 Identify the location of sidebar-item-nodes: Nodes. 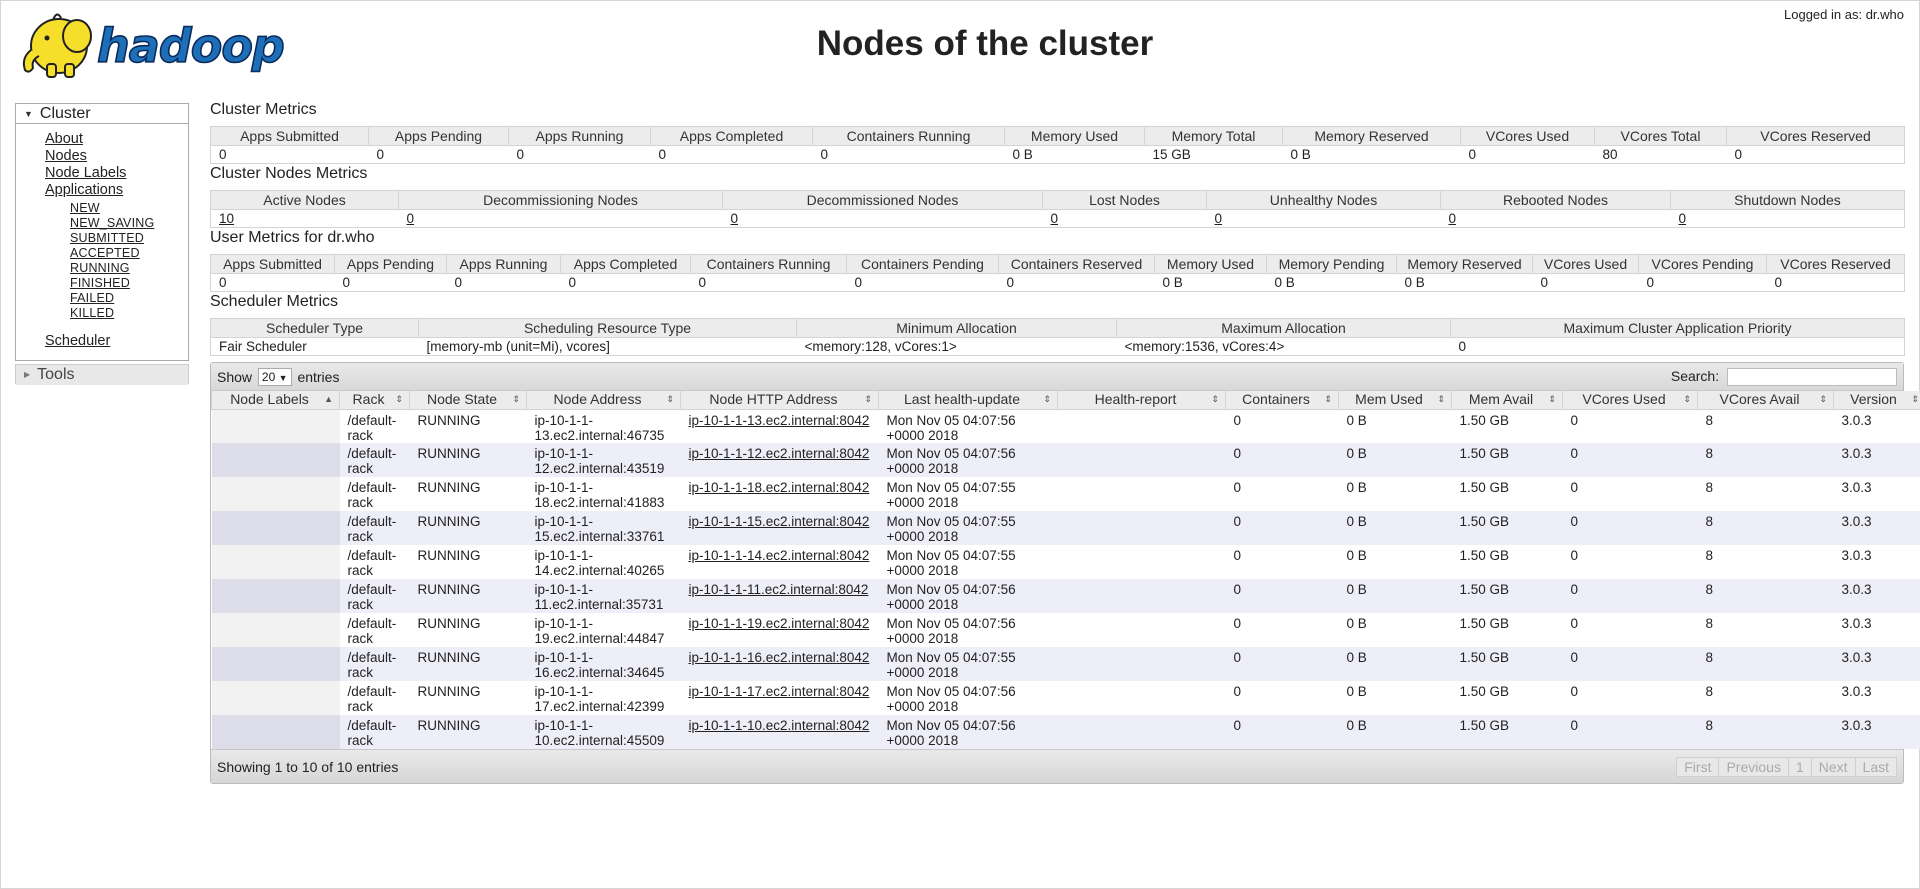
(66, 156).